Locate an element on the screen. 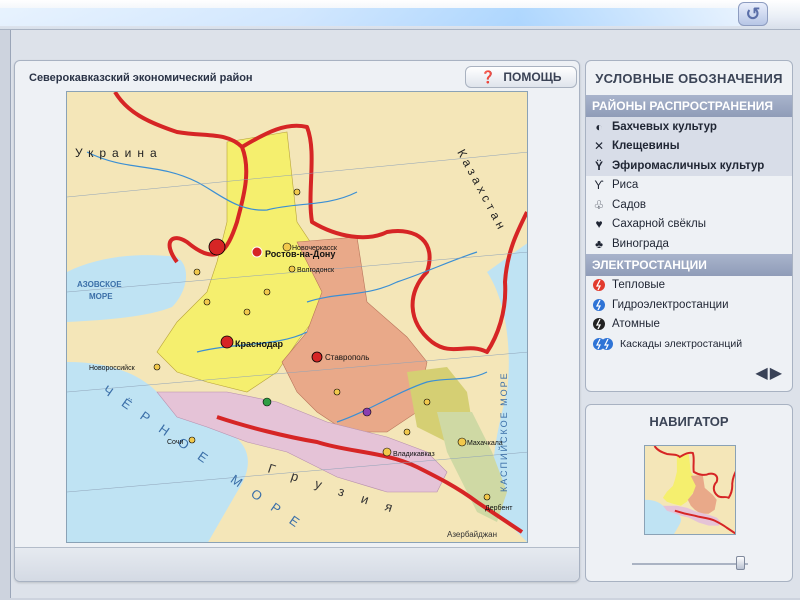 The height and width of the screenshot is (600, 800). thermal-plant-icon is located at coordinates (599, 285).